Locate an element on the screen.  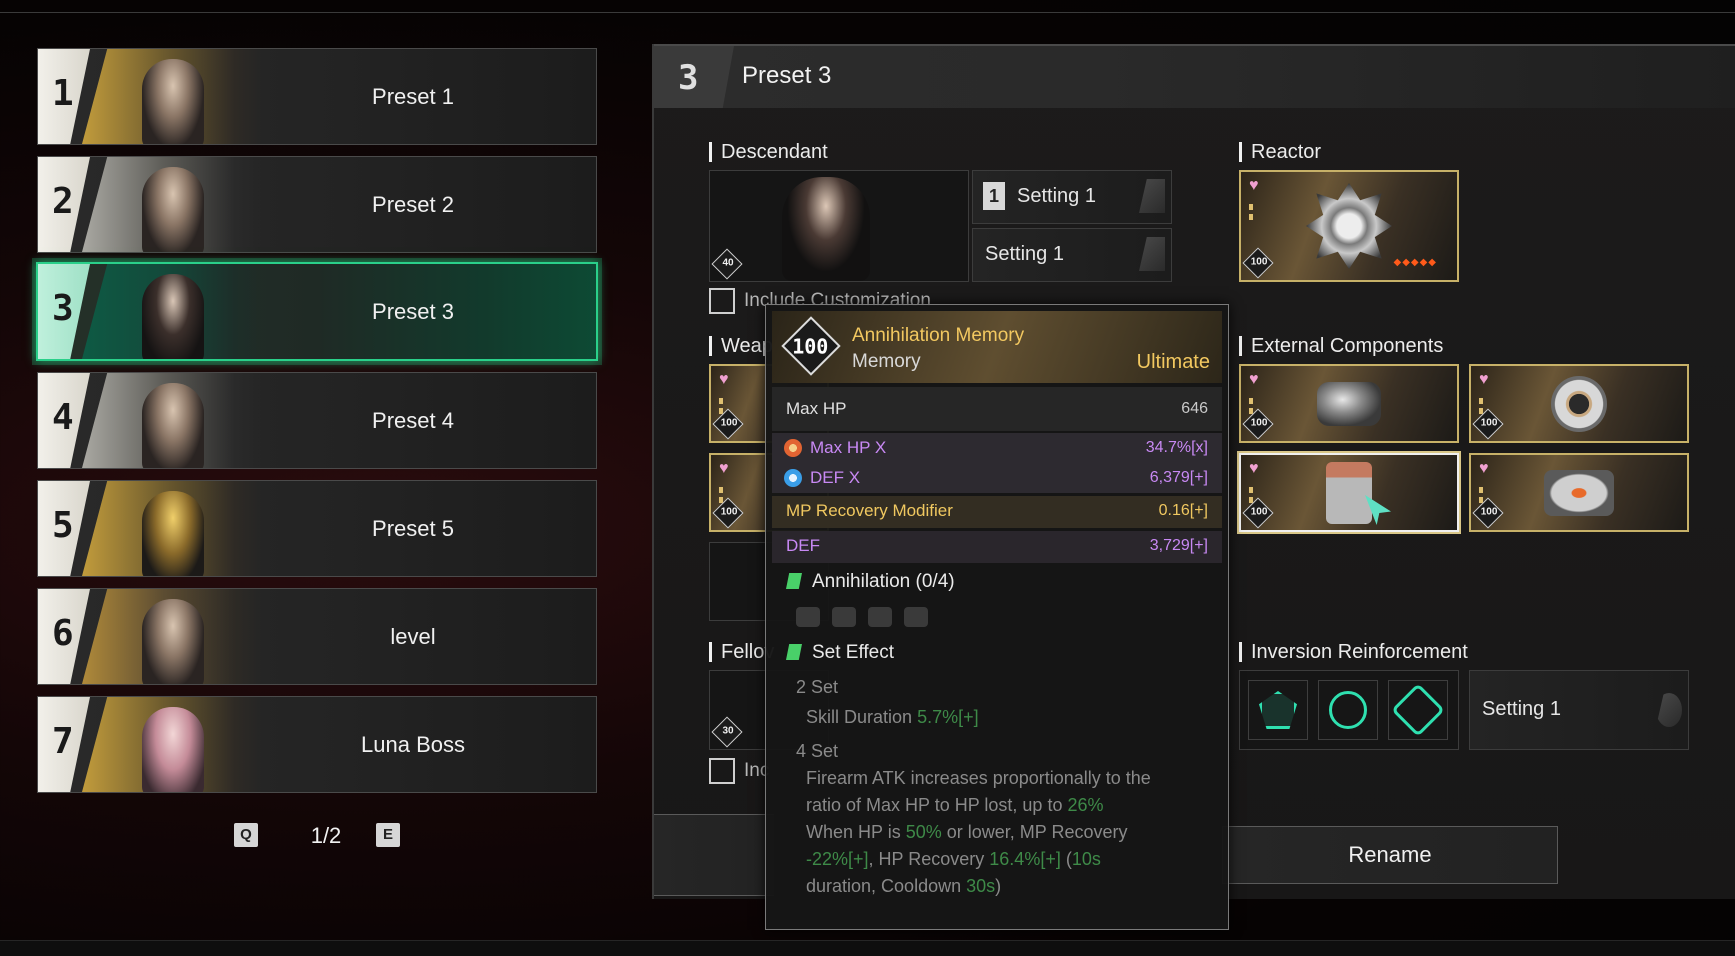
diamond-plus-icon is located at coordinates (1418, 710).